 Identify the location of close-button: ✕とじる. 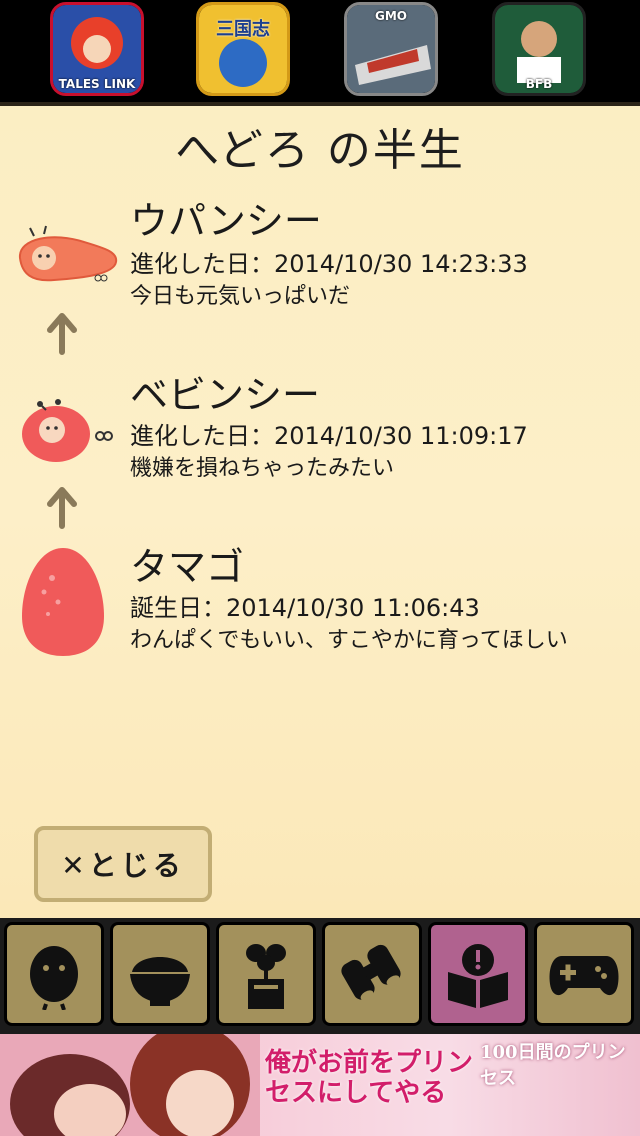
(123, 864).